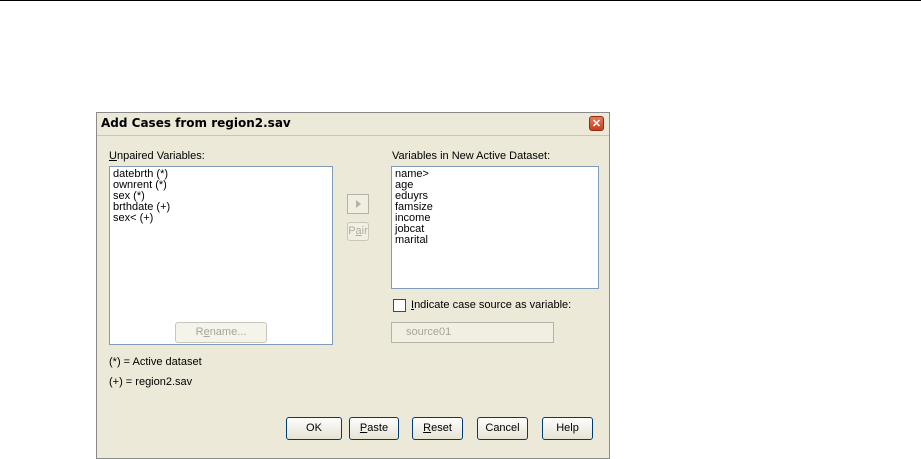 Image resolution: width=921 pixels, height=459 pixels. What do you see at coordinates (221, 218) in the screenshot?
I see `list-item: sex< (+)` at bounding box center [221, 218].